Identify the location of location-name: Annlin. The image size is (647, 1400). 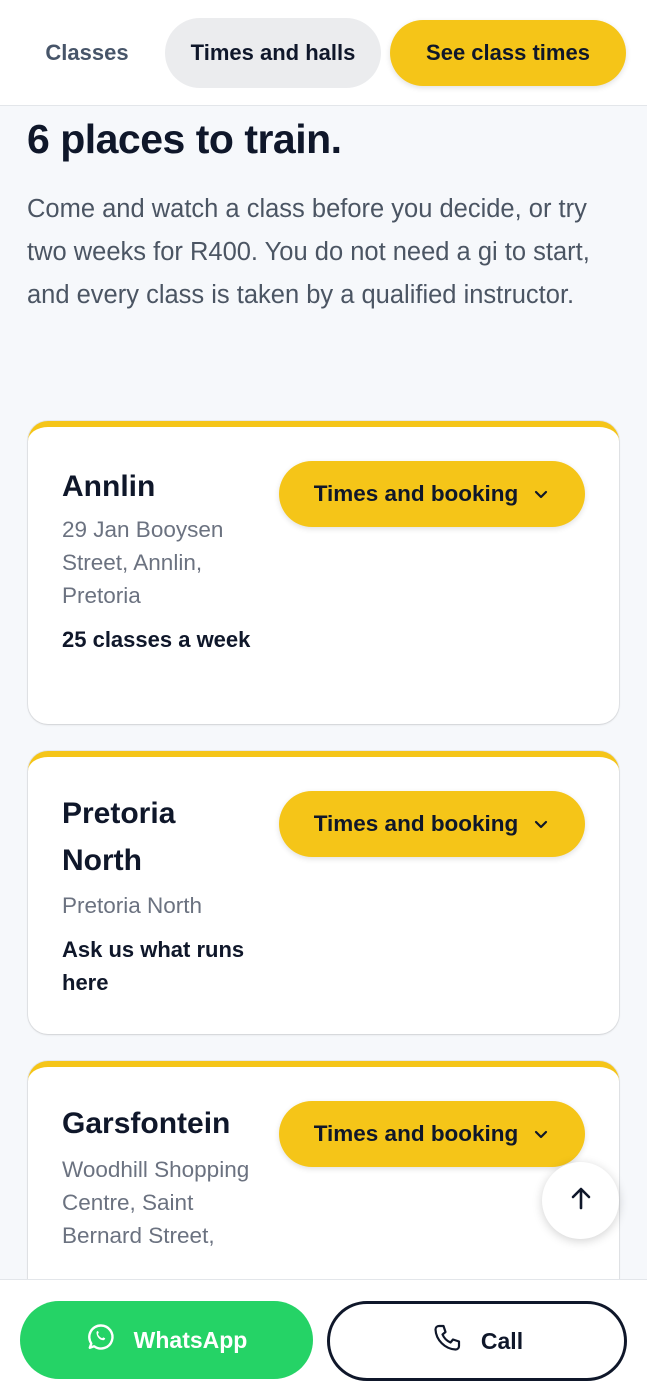
(109, 486).